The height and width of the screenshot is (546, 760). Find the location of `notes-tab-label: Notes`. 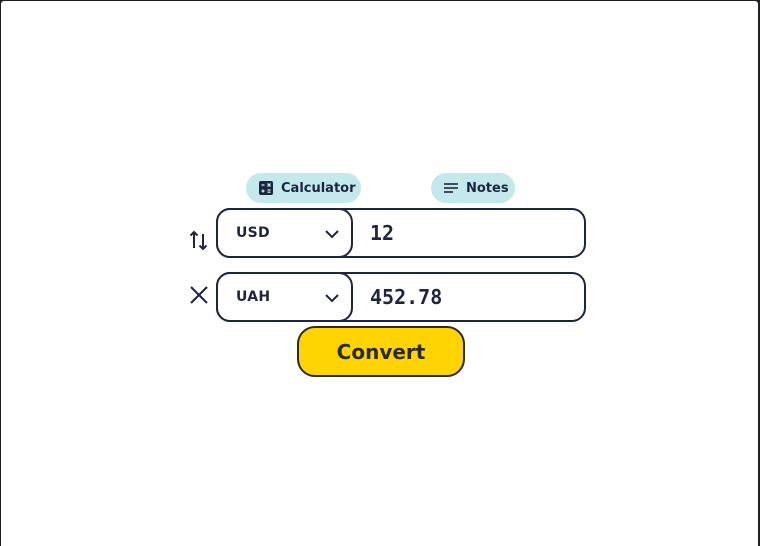

notes-tab-label: Notes is located at coordinates (487, 188).